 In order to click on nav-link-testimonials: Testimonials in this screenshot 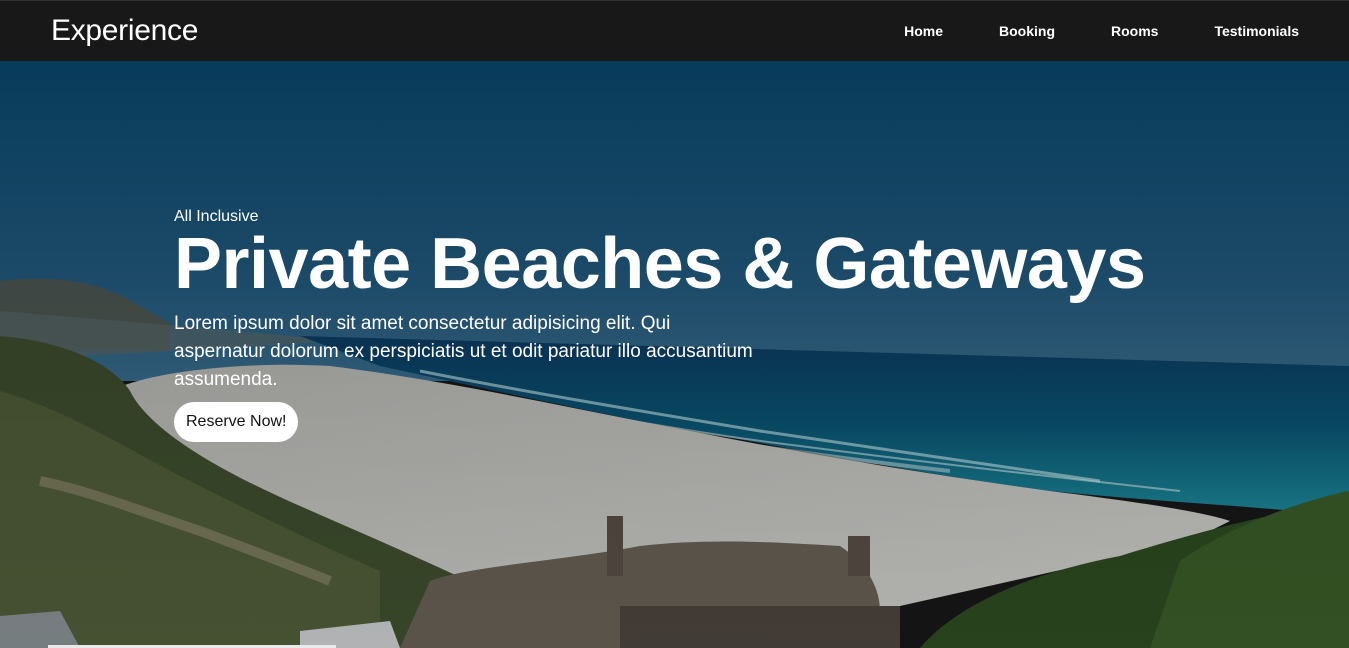, I will do `click(1256, 31)`.